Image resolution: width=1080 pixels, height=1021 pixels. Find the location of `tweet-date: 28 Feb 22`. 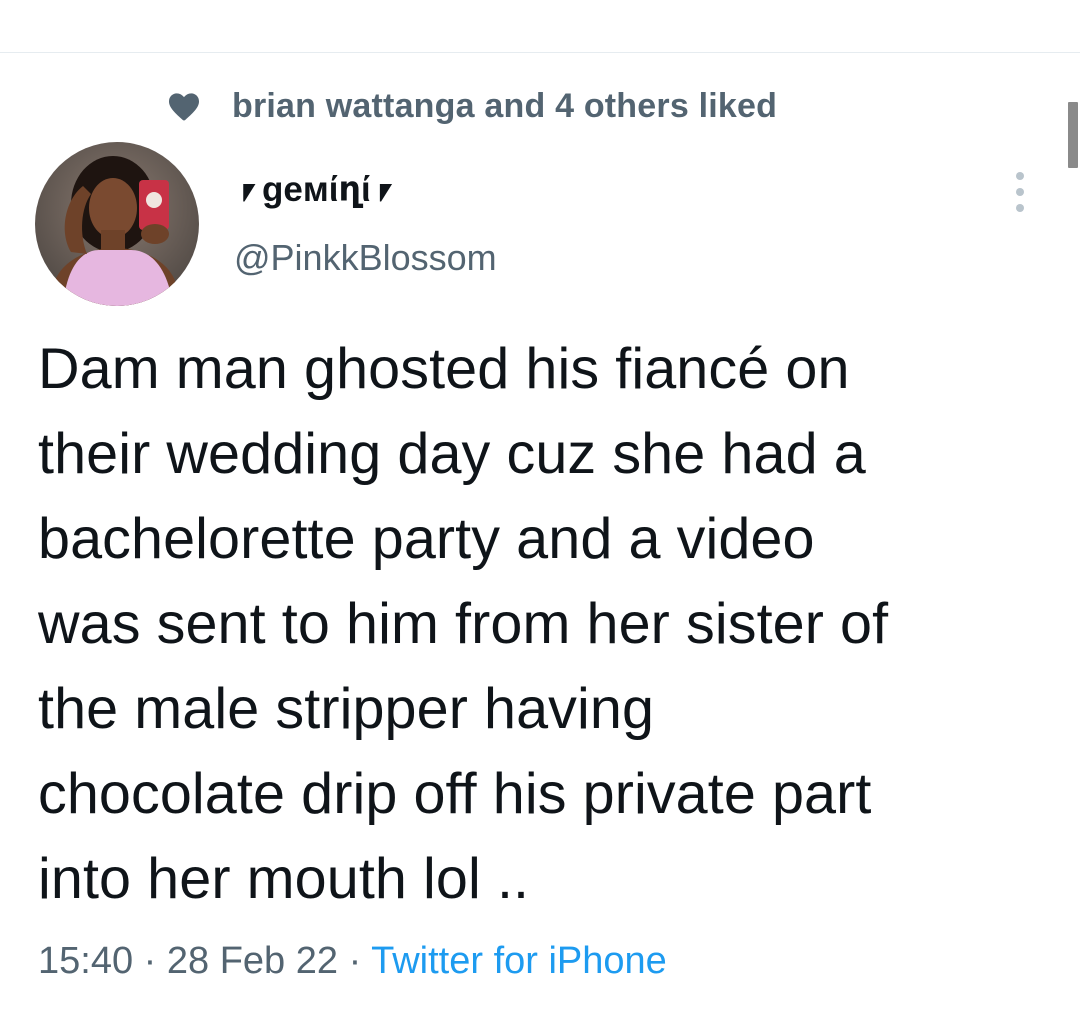

tweet-date: 28 Feb 22 is located at coordinates (252, 961).